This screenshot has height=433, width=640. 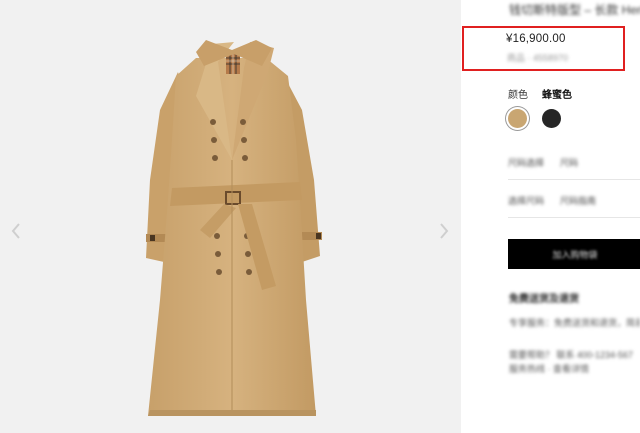 I want to click on detail-key: 选择尺码, so click(x=526, y=201).